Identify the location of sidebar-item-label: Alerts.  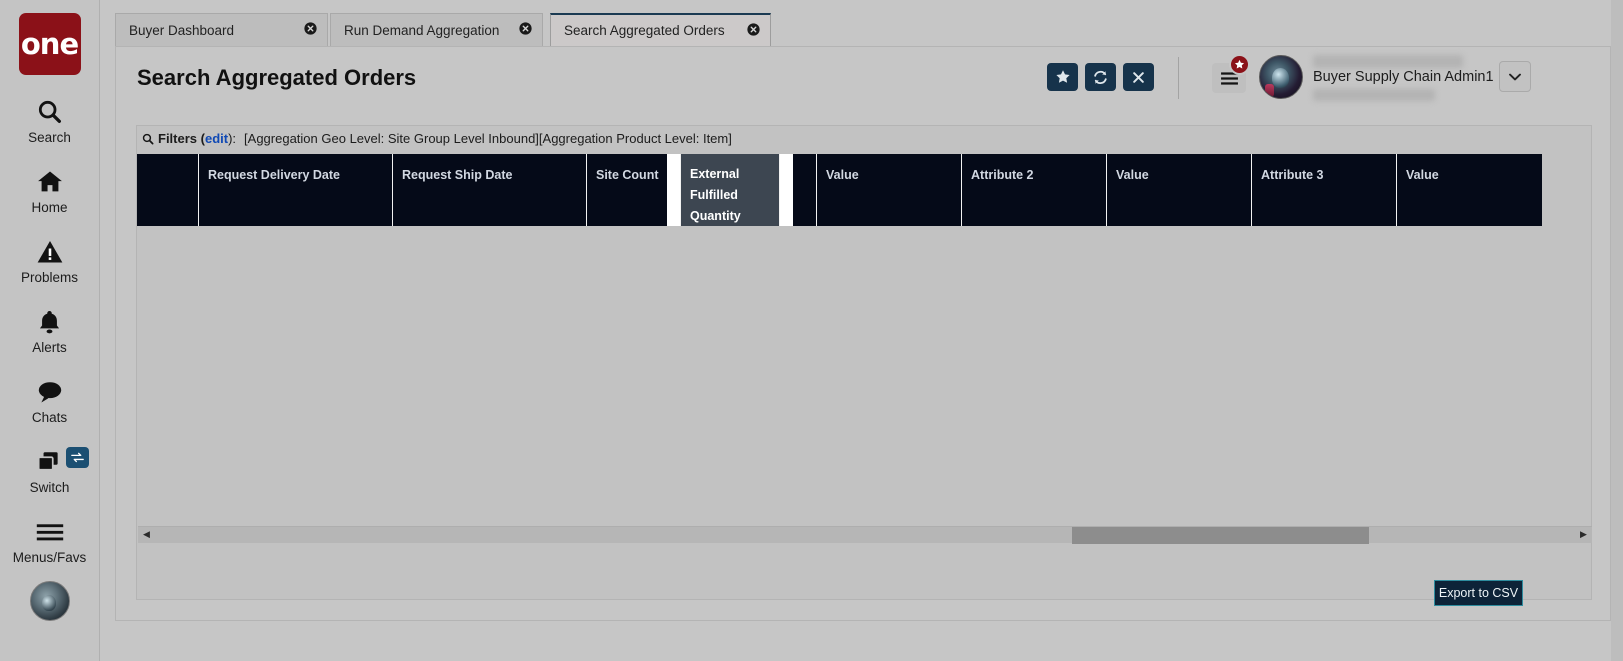
(49, 347).